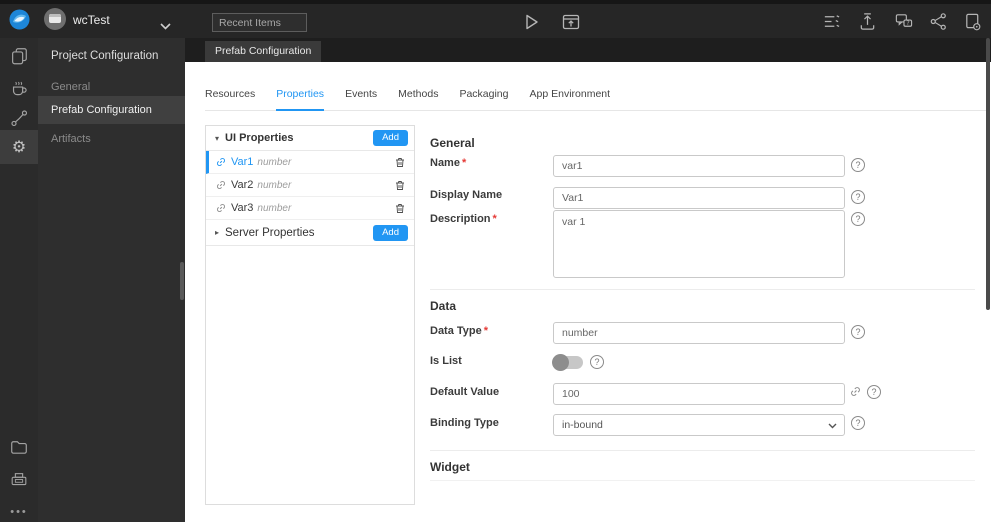 The image size is (1003, 528). I want to click on ui-properties-label: UI Properties, so click(259, 138).